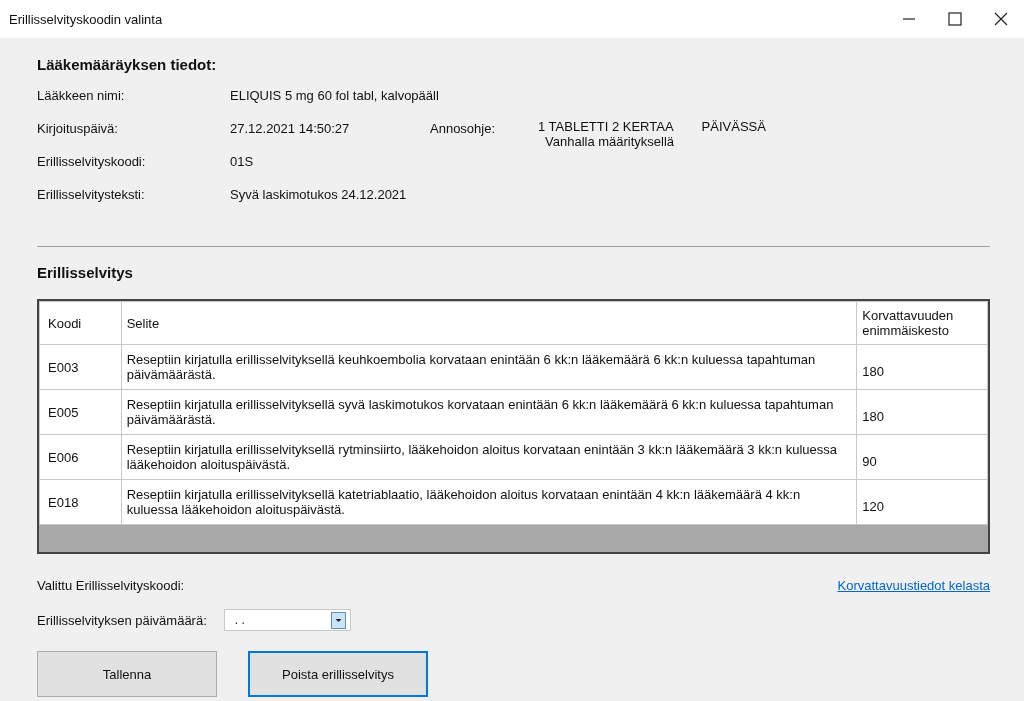 The width and height of the screenshot is (1024, 701). What do you see at coordinates (92, 161) in the screenshot?
I see `field-label: Erillisselvityskoodi:` at bounding box center [92, 161].